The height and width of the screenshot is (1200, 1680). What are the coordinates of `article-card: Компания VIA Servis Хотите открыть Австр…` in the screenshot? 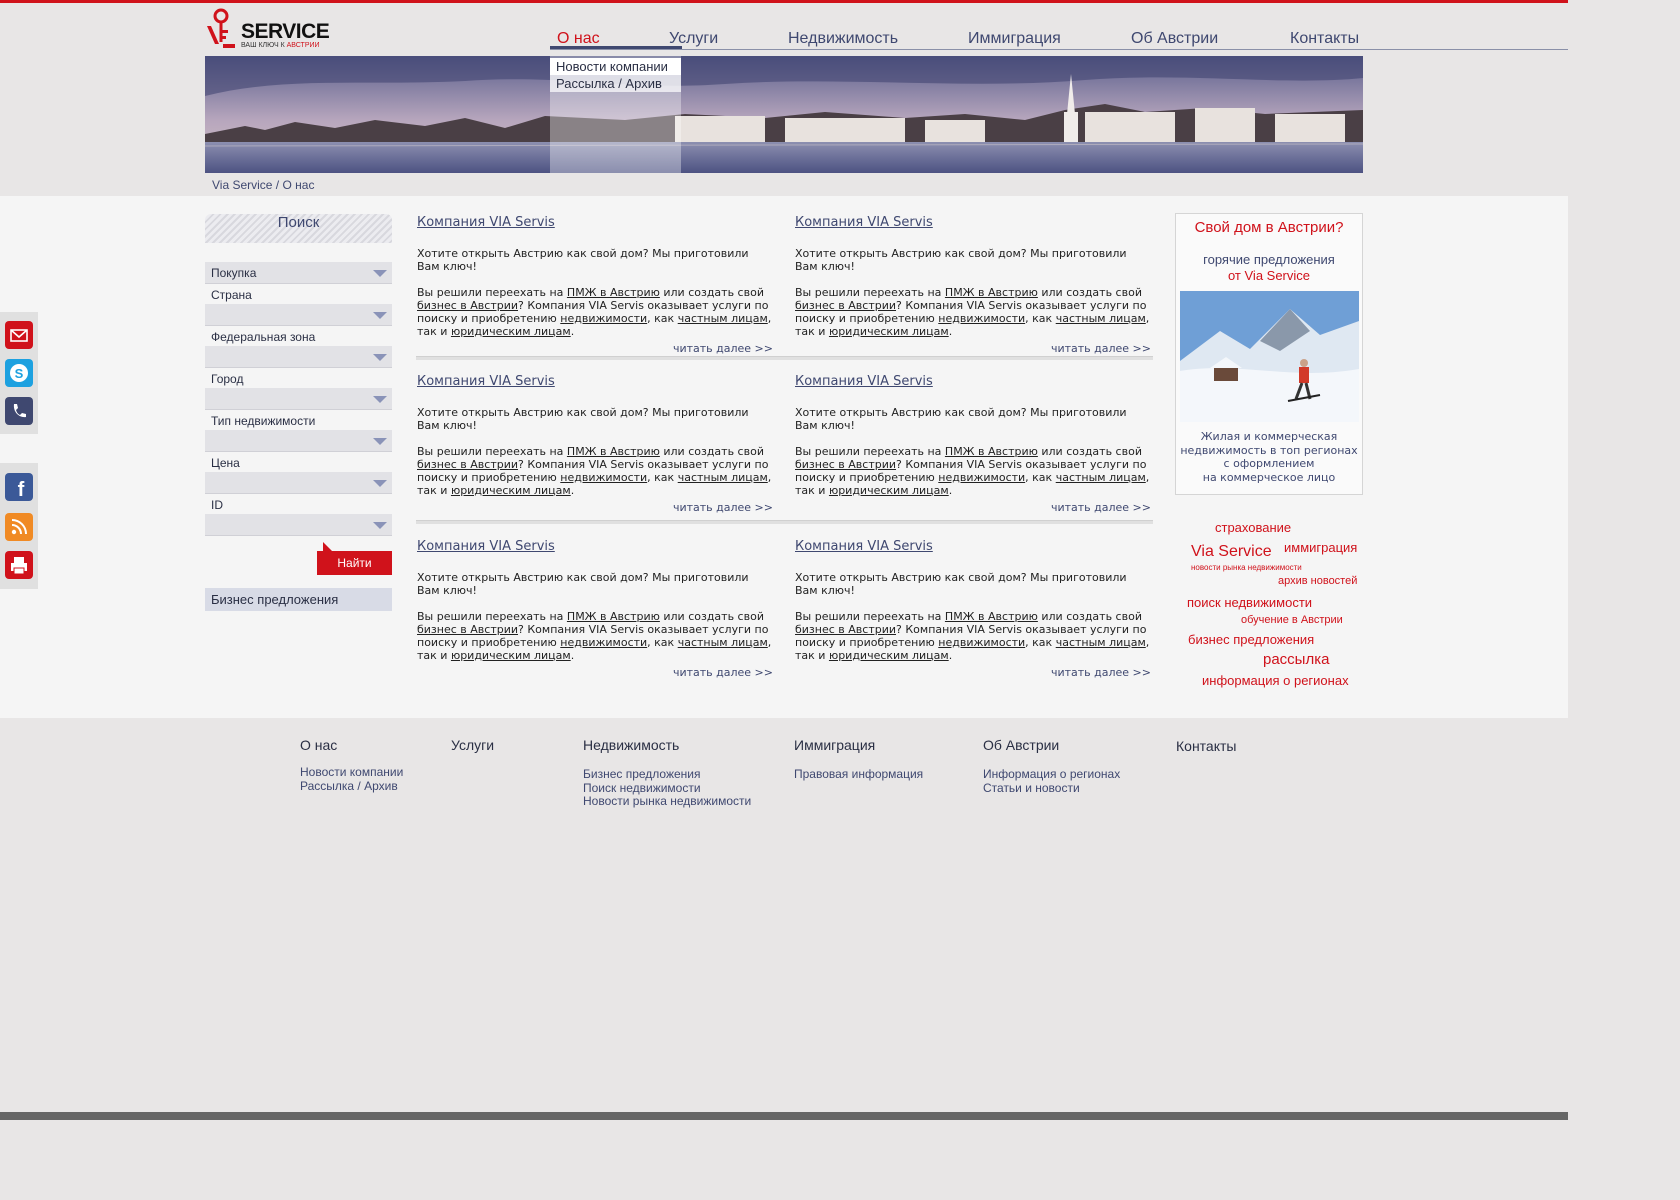 It's located at (973, 444).